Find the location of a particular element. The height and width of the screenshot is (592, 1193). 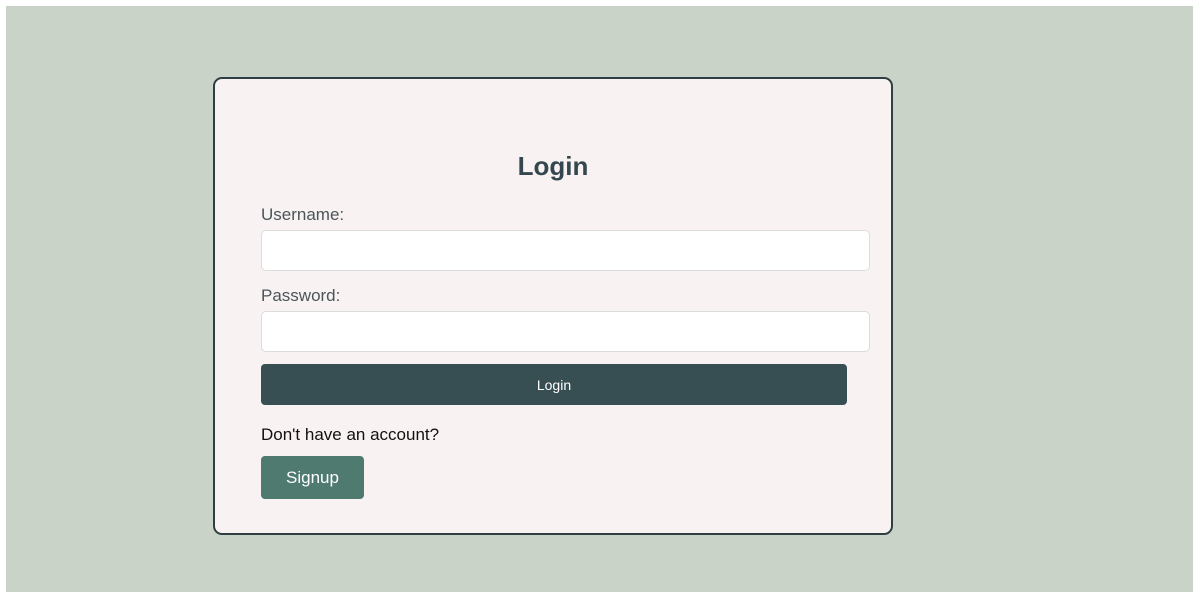

signup-button: Signup is located at coordinates (312, 477).